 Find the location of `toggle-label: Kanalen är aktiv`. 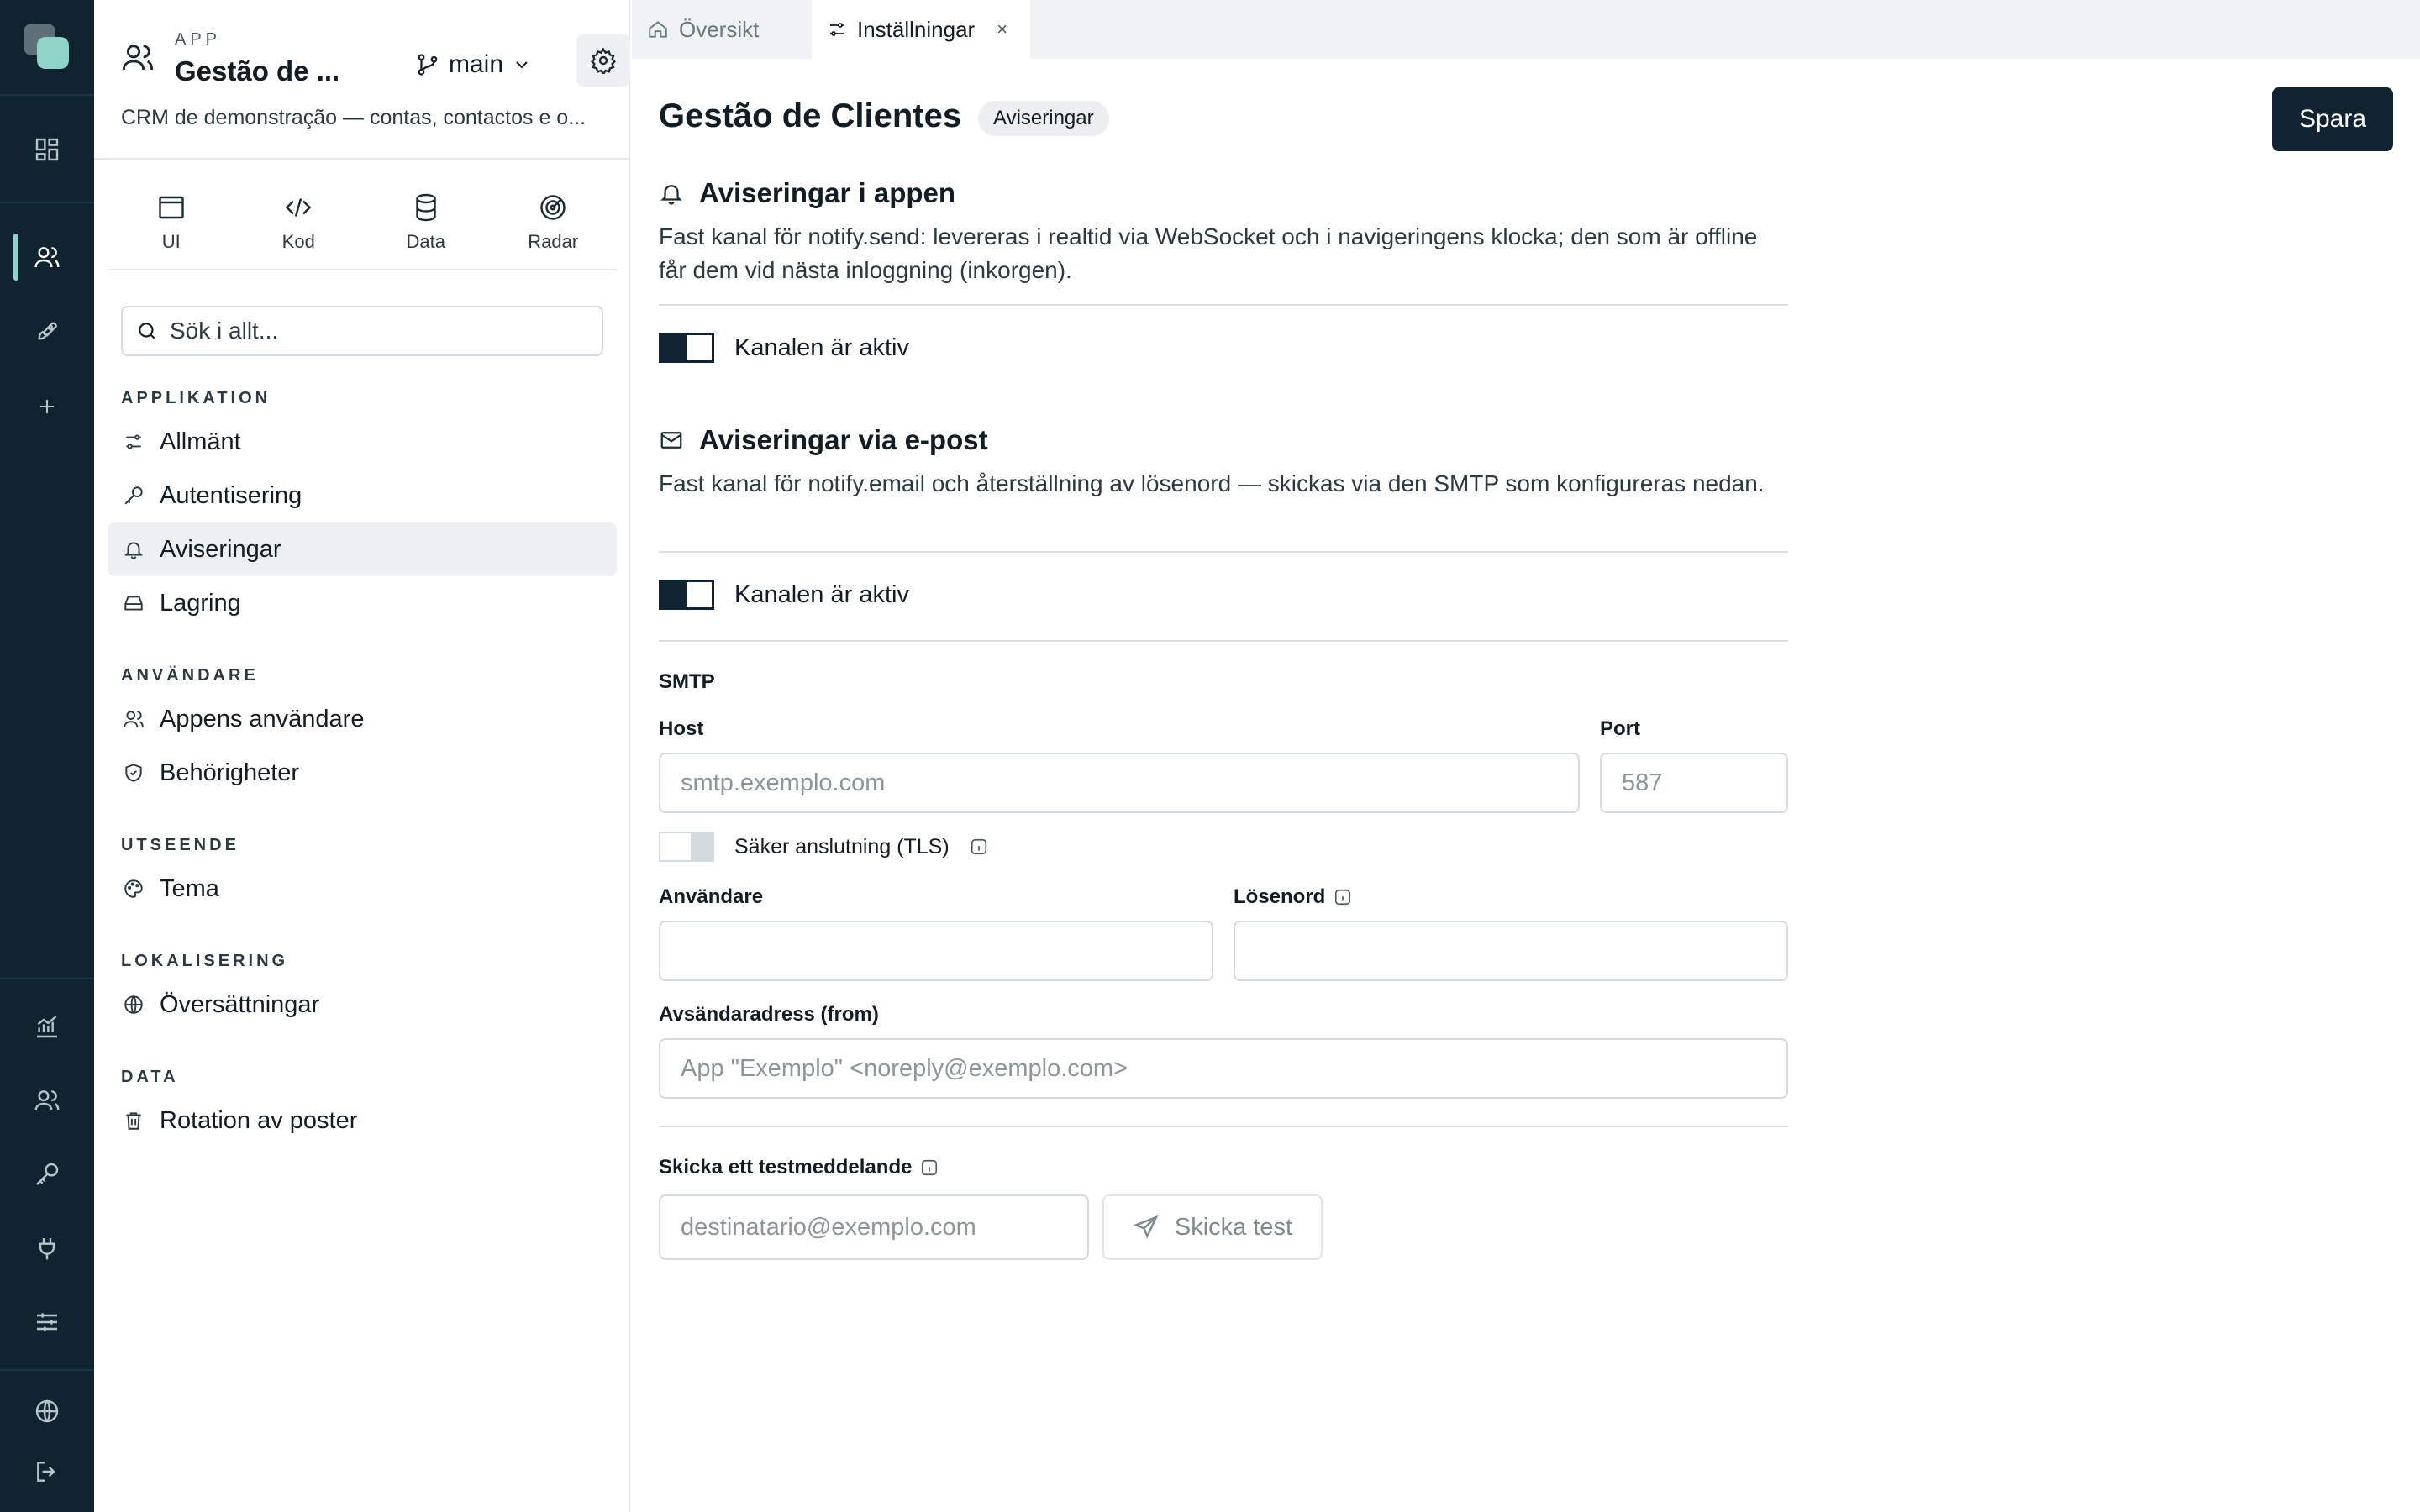

toggle-label: Kanalen är aktiv is located at coordinates (822, 347).